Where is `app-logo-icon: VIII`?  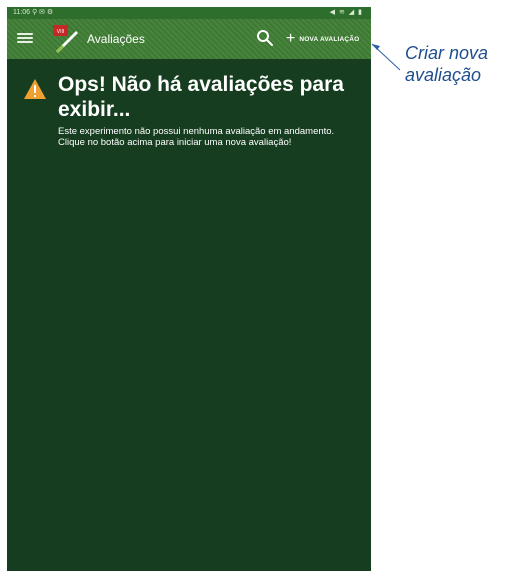 app-logo-icon: VIII is located at coordinates (65, 39).